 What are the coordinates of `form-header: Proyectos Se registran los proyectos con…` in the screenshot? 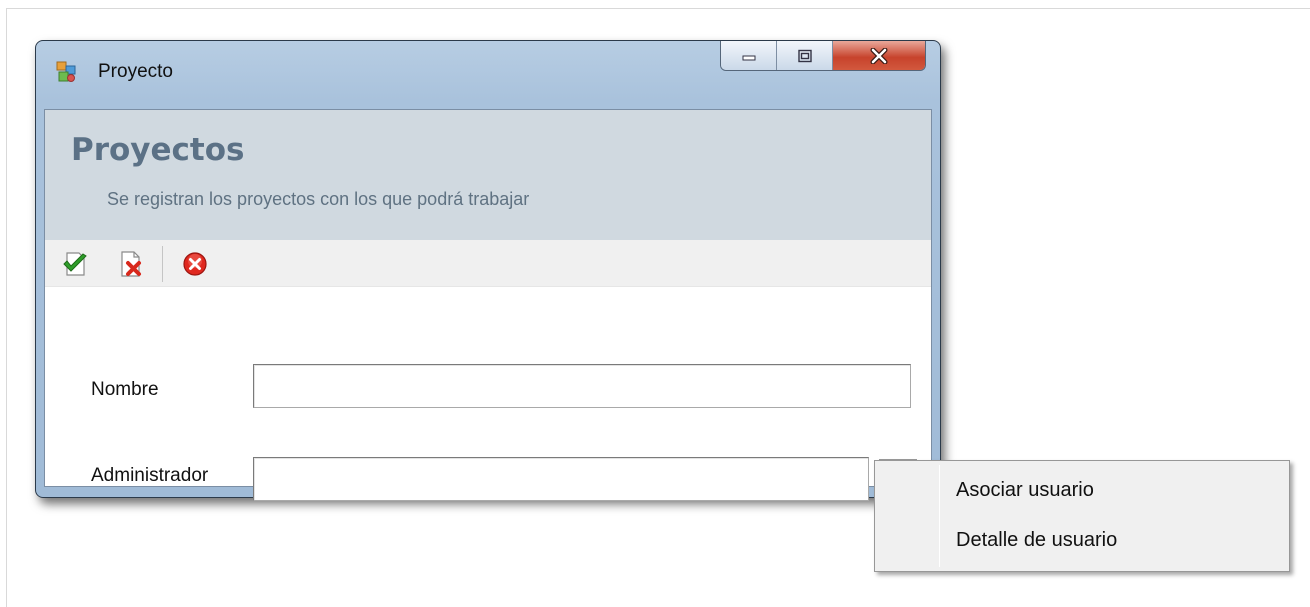 It's located at (488, 175).